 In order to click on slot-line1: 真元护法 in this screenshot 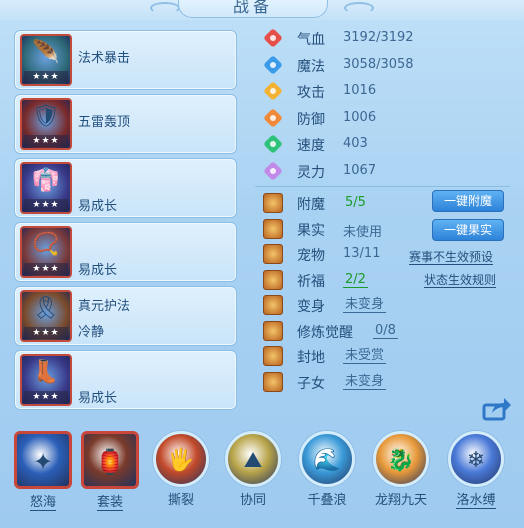, I will do `click(104, 306)`.